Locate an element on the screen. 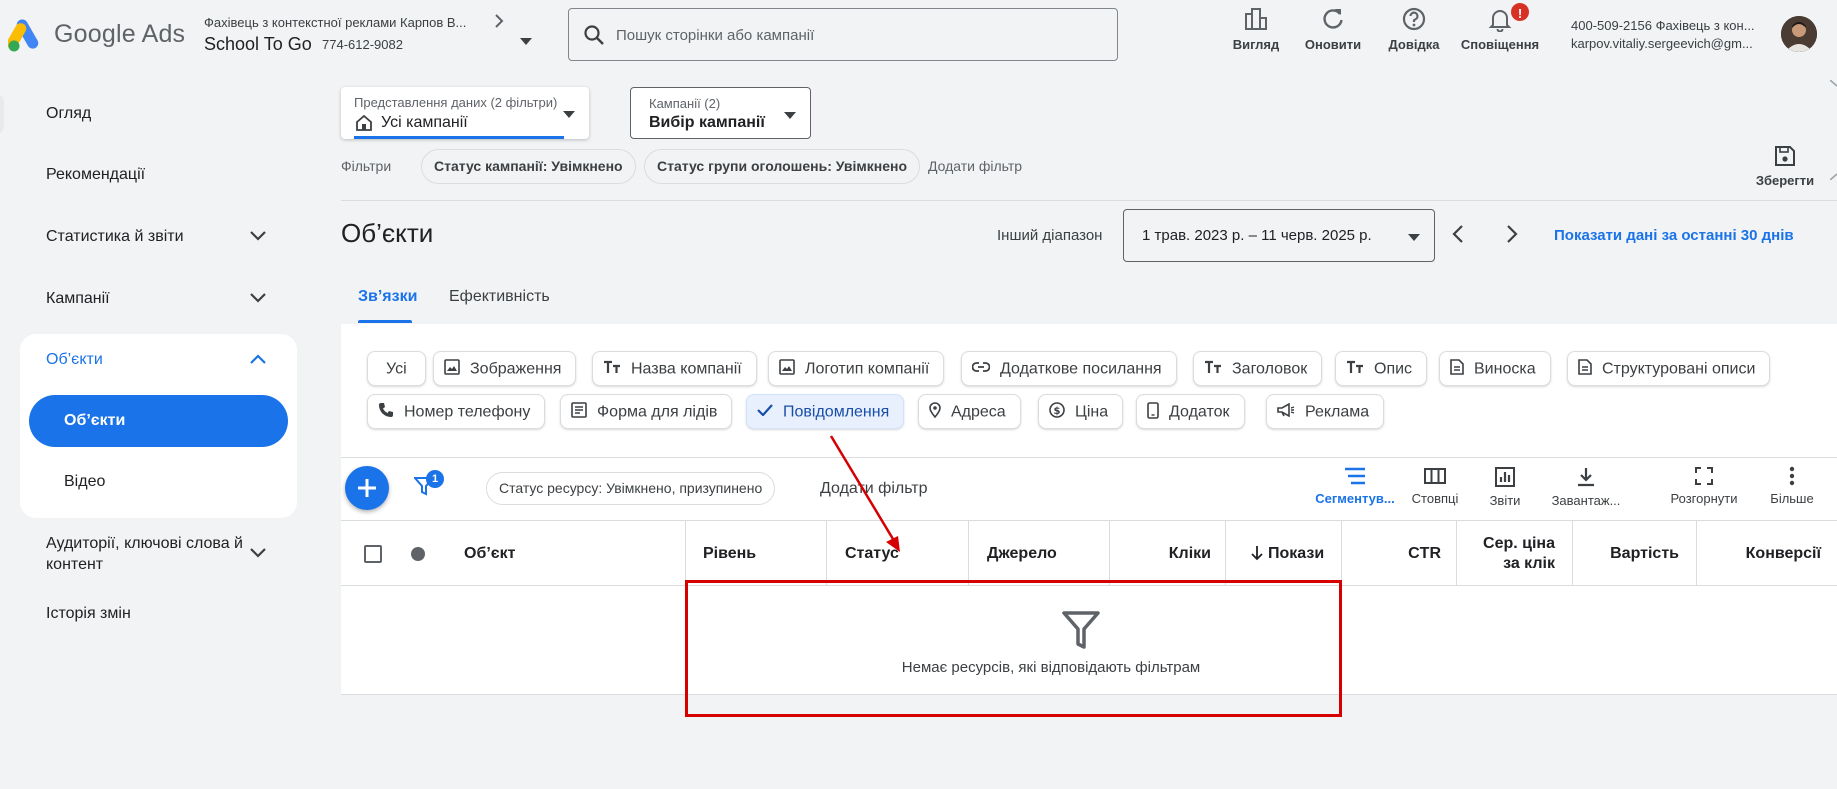 The height and width of the screenshot is (789, 1837). tab-associations: Зв’язки is located at coordinates (387, 297).